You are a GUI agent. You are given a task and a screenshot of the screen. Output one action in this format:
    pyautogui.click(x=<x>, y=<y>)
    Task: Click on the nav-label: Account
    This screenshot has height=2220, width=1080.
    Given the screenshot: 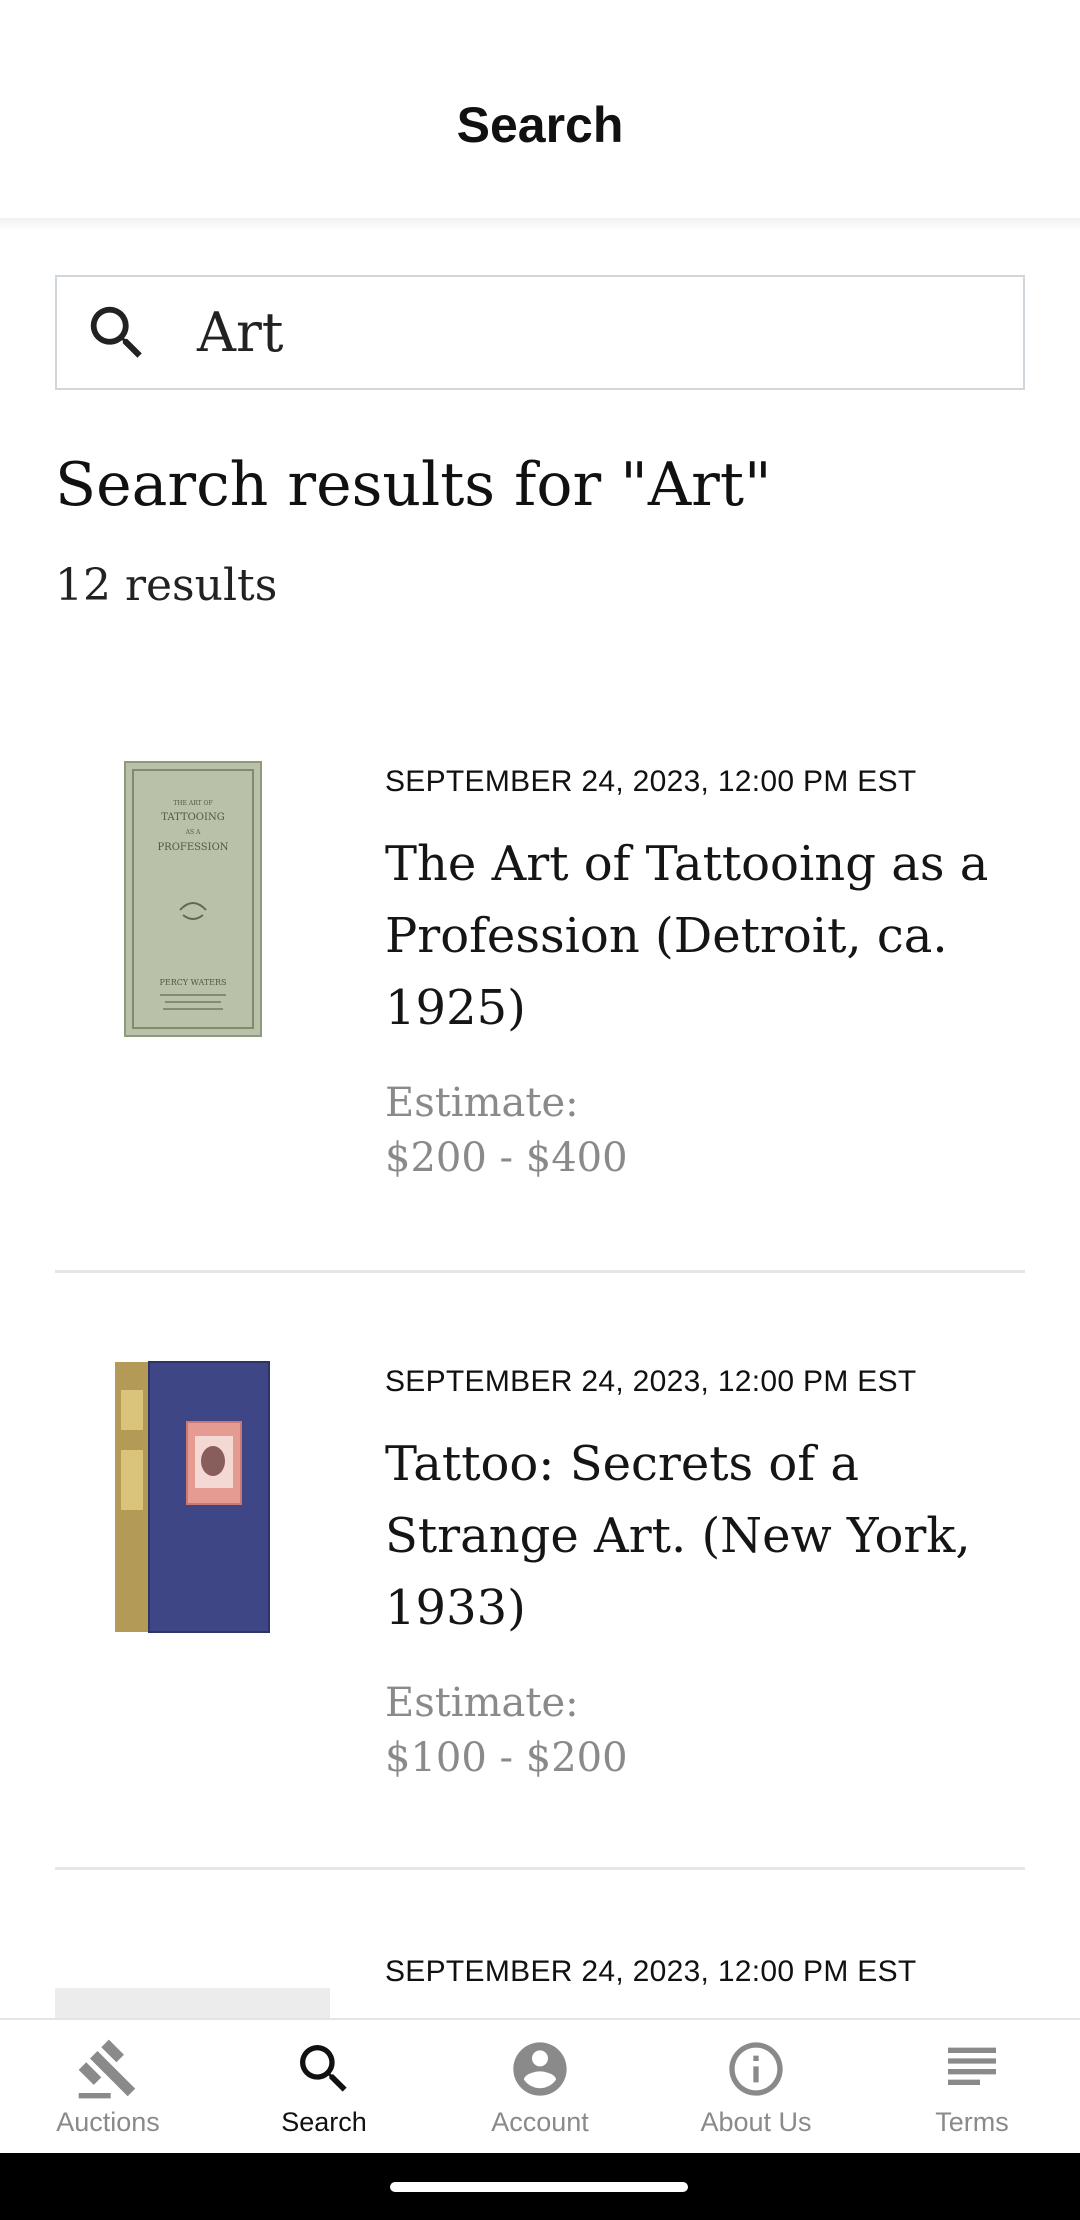 What is the action you would take?
    pyautogui.click(x=540, y=2122)
    